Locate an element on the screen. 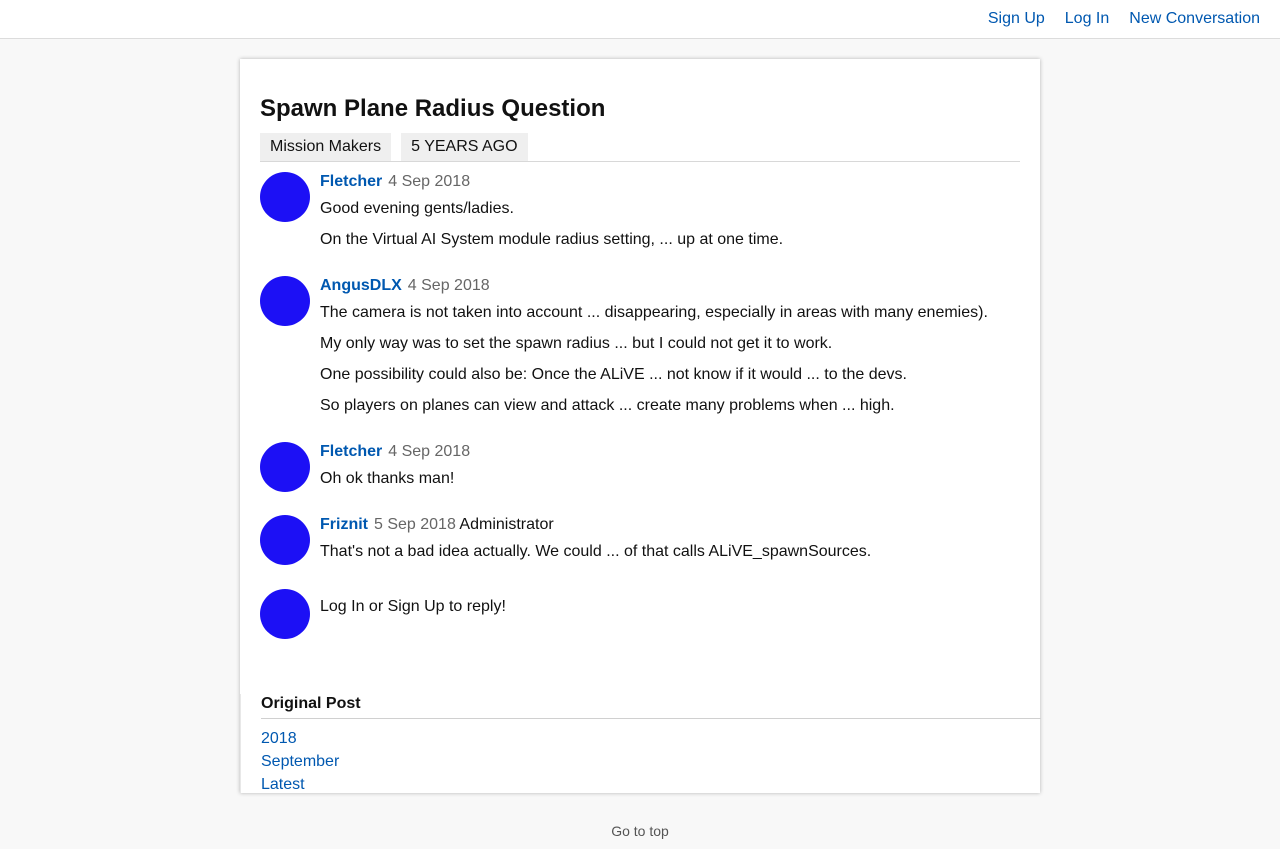 The image size is (1280, 849). reply-body: Log In or Sign Up to reply! is located at coordinates (670, 607).